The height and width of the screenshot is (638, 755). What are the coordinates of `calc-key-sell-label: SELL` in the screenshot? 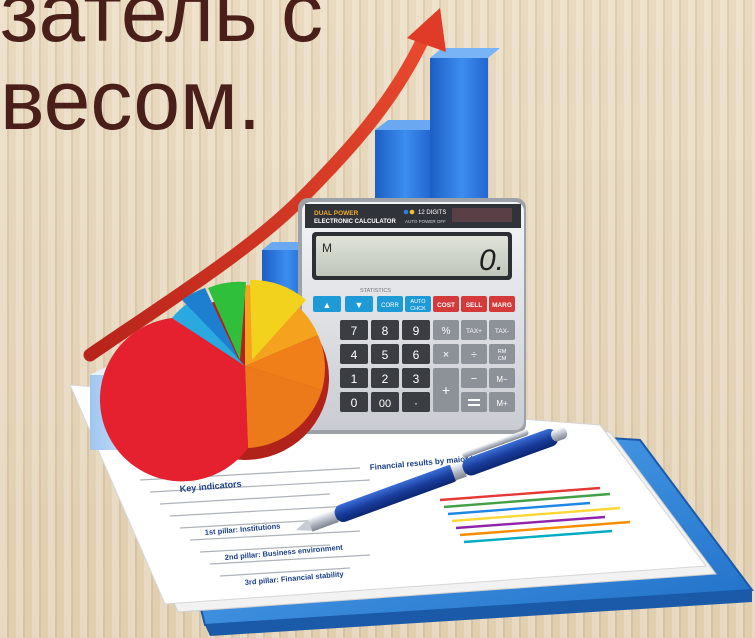 It's located at (474, 305).